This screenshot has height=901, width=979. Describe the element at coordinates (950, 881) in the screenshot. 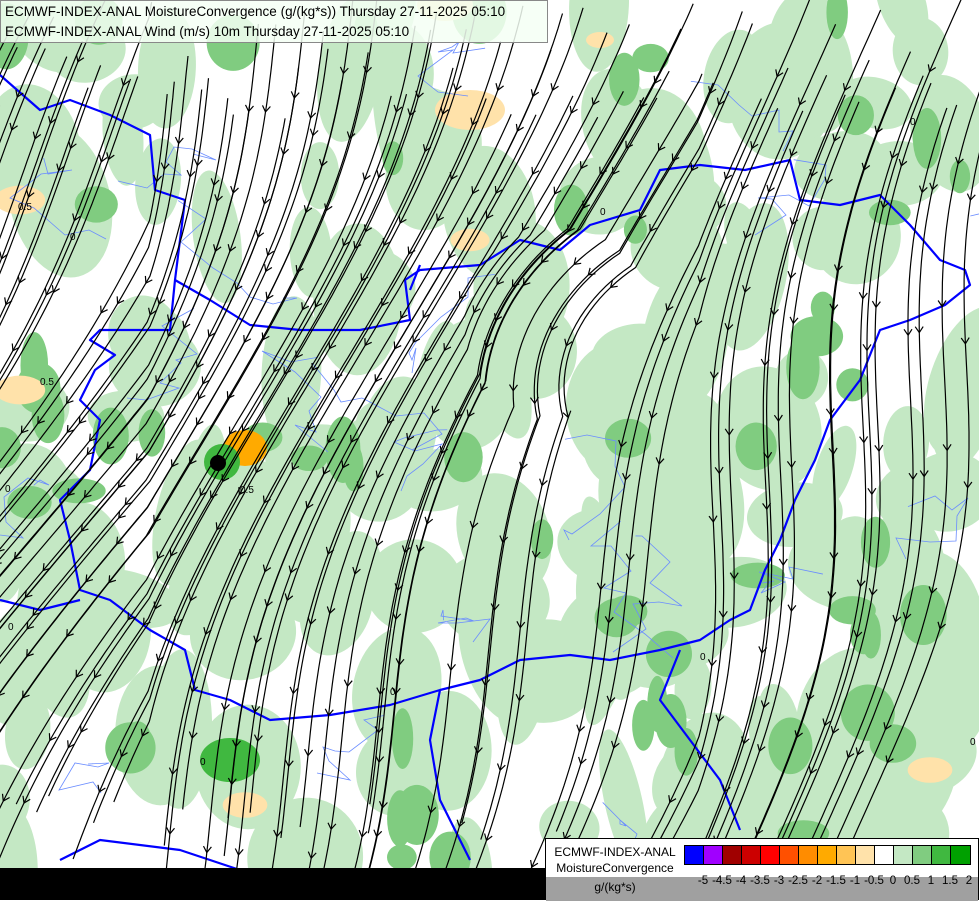

I see `legend-tick-label: 1.5` at that location.